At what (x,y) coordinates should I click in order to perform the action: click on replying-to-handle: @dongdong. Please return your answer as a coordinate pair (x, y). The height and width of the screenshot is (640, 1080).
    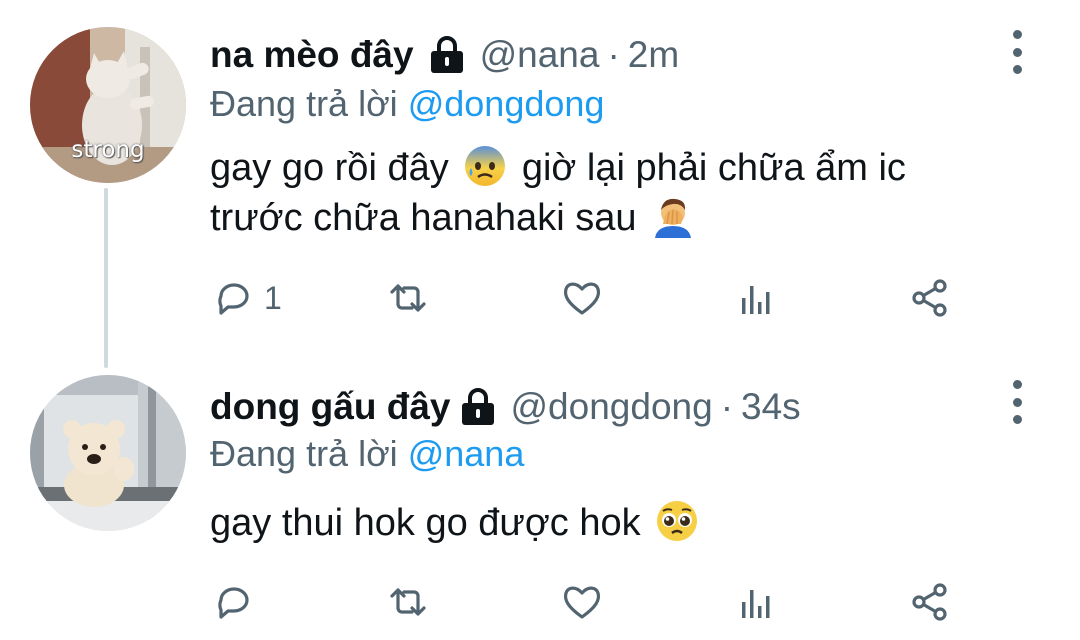
    Looking at the image, I should click on (506, 103).